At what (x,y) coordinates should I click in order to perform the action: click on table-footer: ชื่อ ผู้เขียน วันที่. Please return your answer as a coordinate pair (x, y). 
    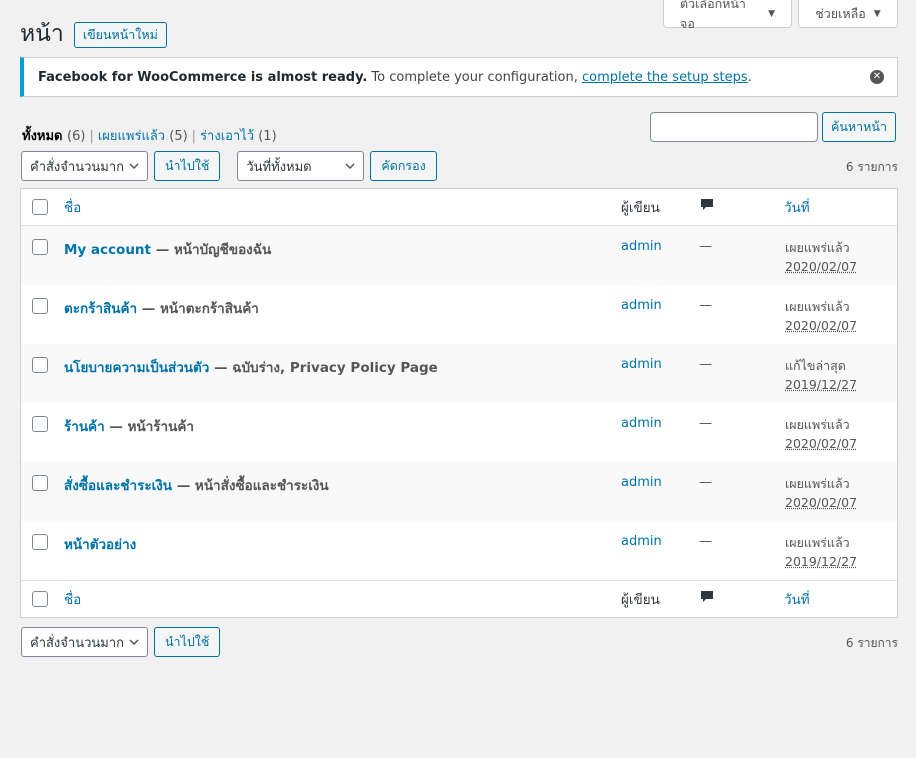
    Looking at the image, I should click on (459, 598).